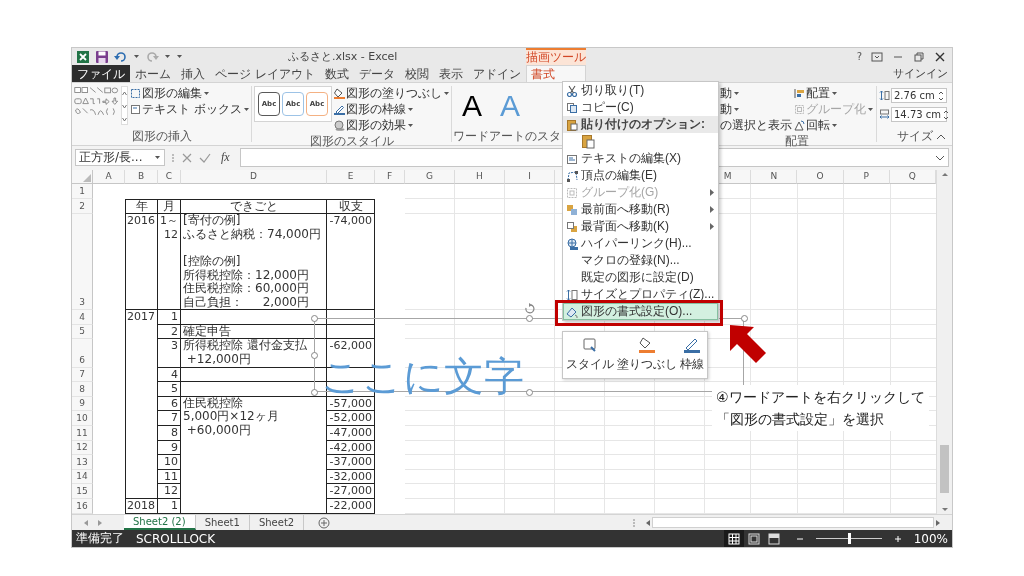 The image size is (1024, 576). Describe the element at coordinates (169, 462) in the screenshot. I see `table-cell: 10` at that location.